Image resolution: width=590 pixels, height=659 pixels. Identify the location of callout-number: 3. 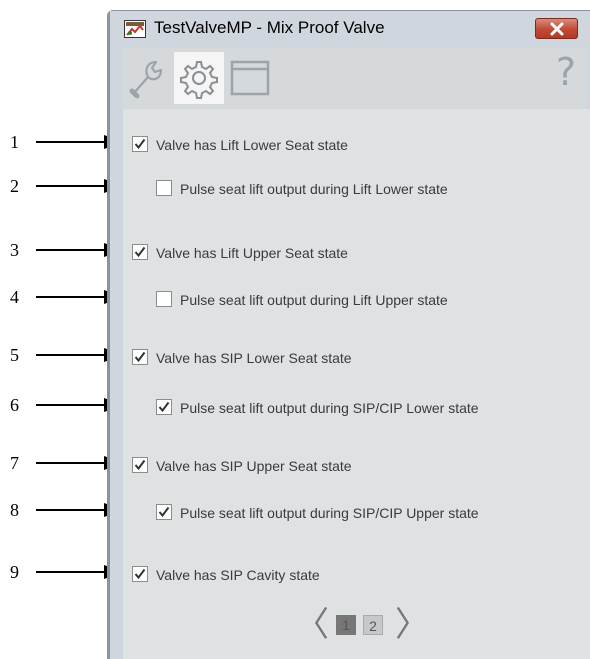
(14, 250).